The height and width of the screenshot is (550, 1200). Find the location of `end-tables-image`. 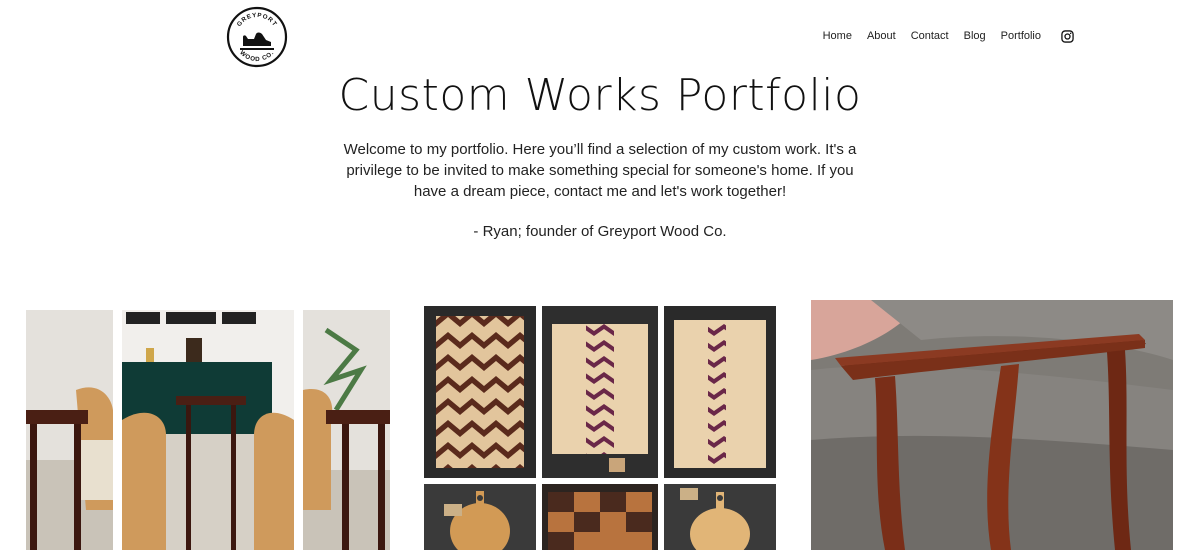

end-tables-image is located at coordinates (208, 430).